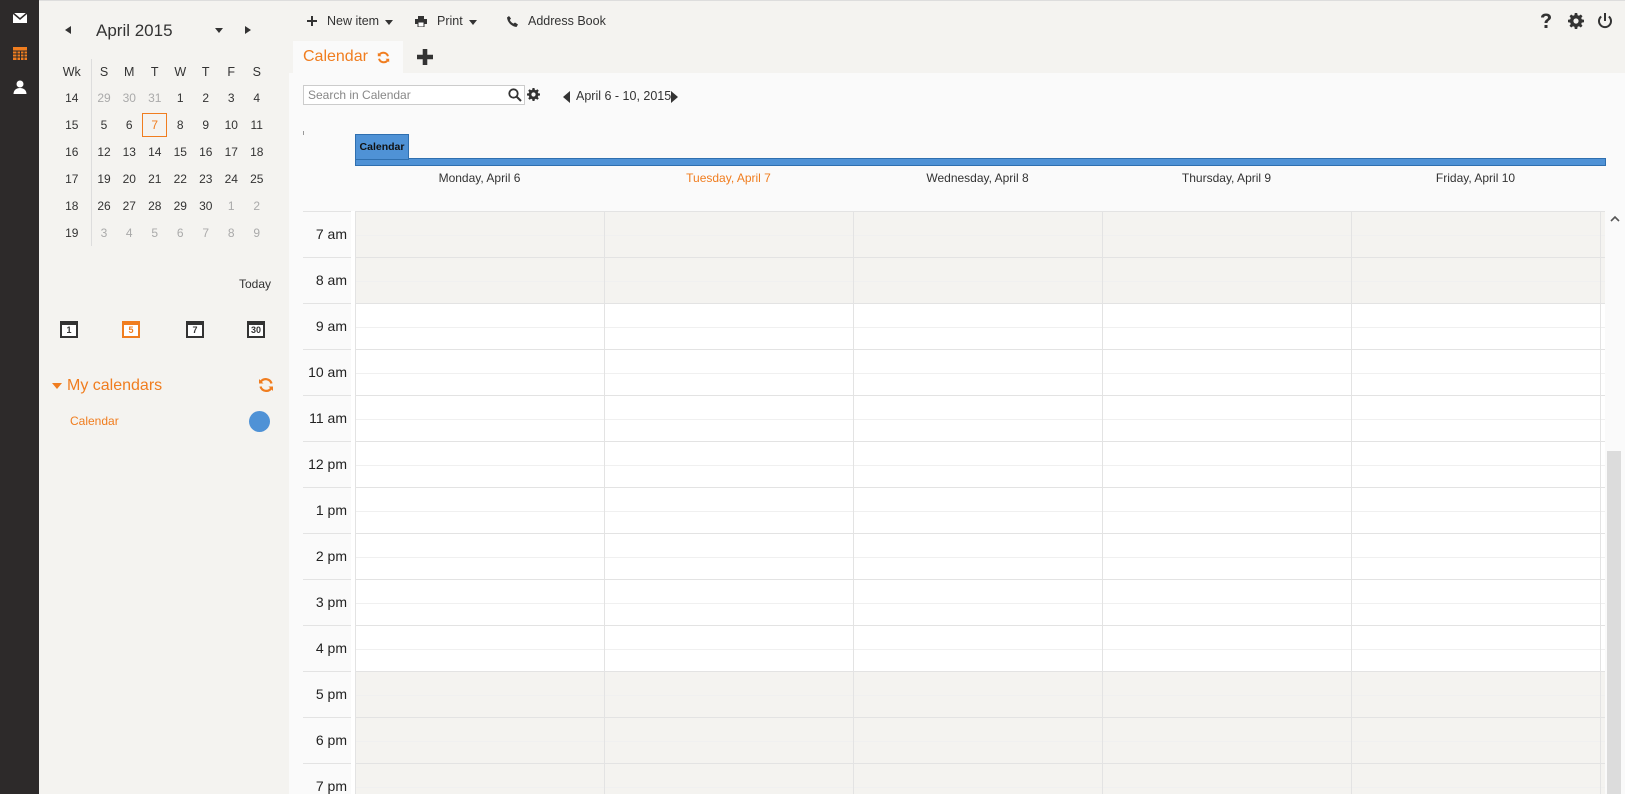 The image size is (1625, 794). I want to click on tab-calendar: Calendar, so click(348, 57).